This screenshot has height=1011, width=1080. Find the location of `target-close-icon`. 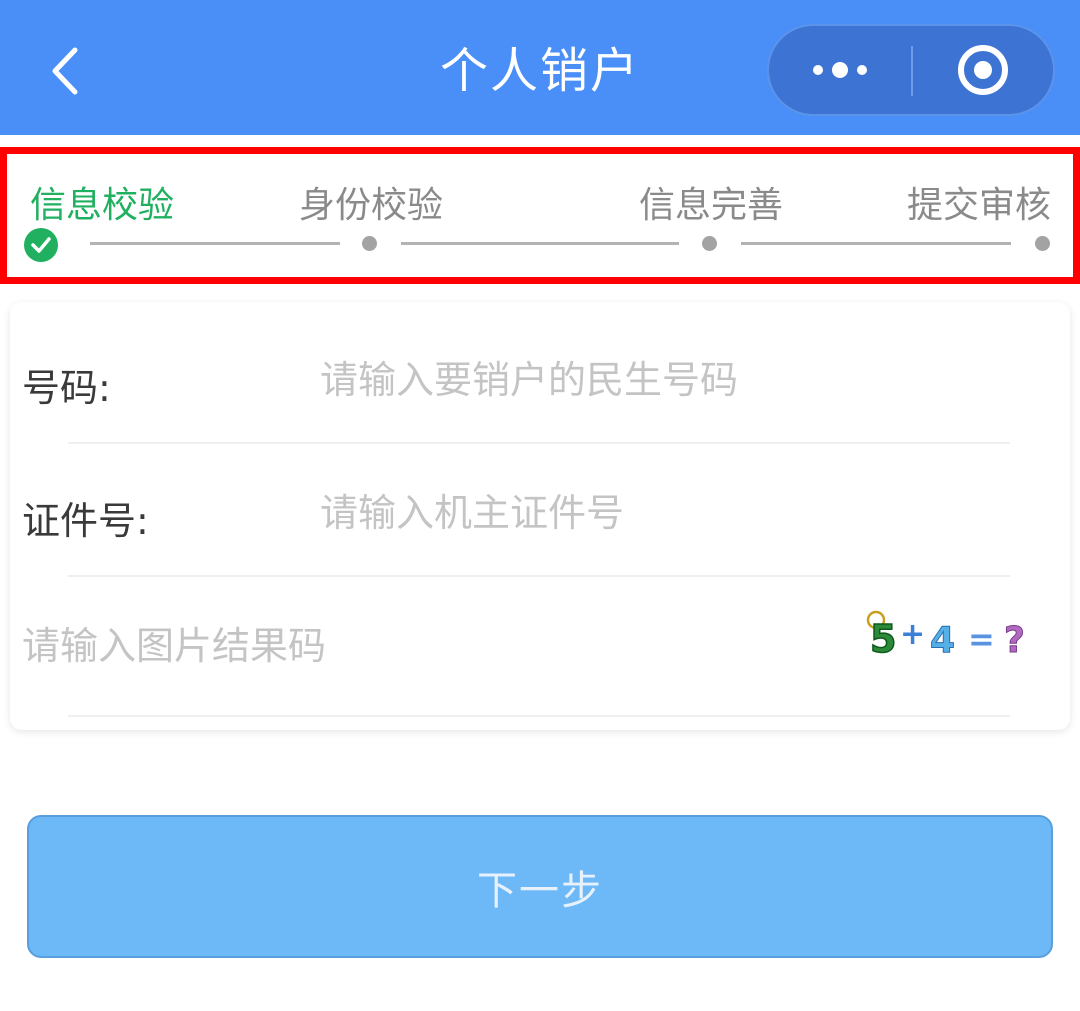

target-close-icon is located at coordinates (983, 70).